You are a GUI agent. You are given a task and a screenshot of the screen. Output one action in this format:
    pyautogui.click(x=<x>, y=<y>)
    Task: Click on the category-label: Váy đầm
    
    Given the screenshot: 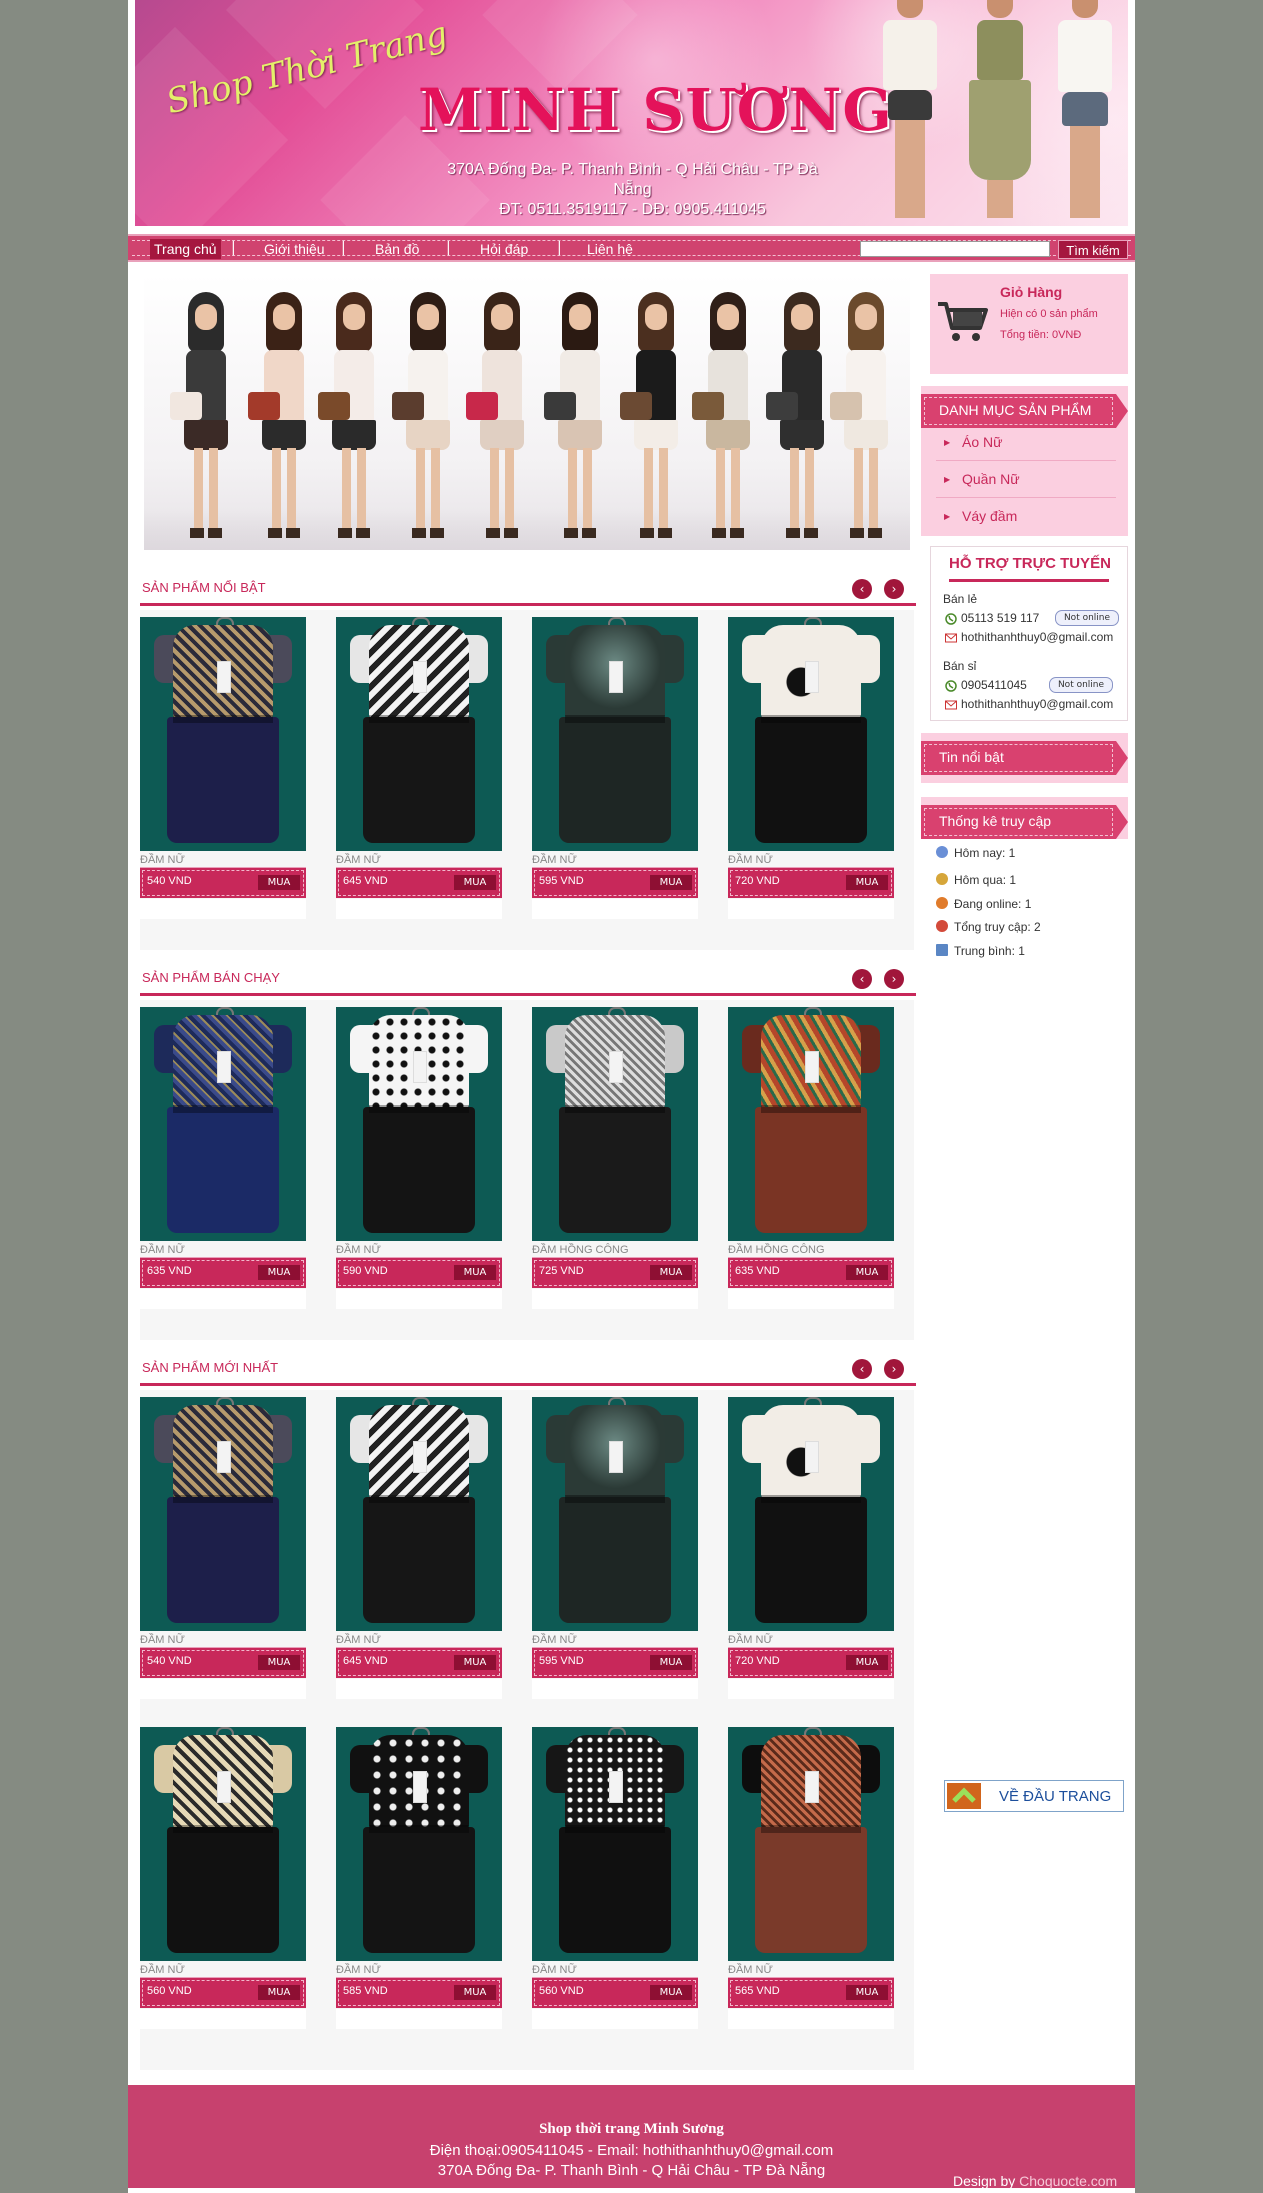 What is the action you would take?
    pyautogui.click(x=990, y=516)
    